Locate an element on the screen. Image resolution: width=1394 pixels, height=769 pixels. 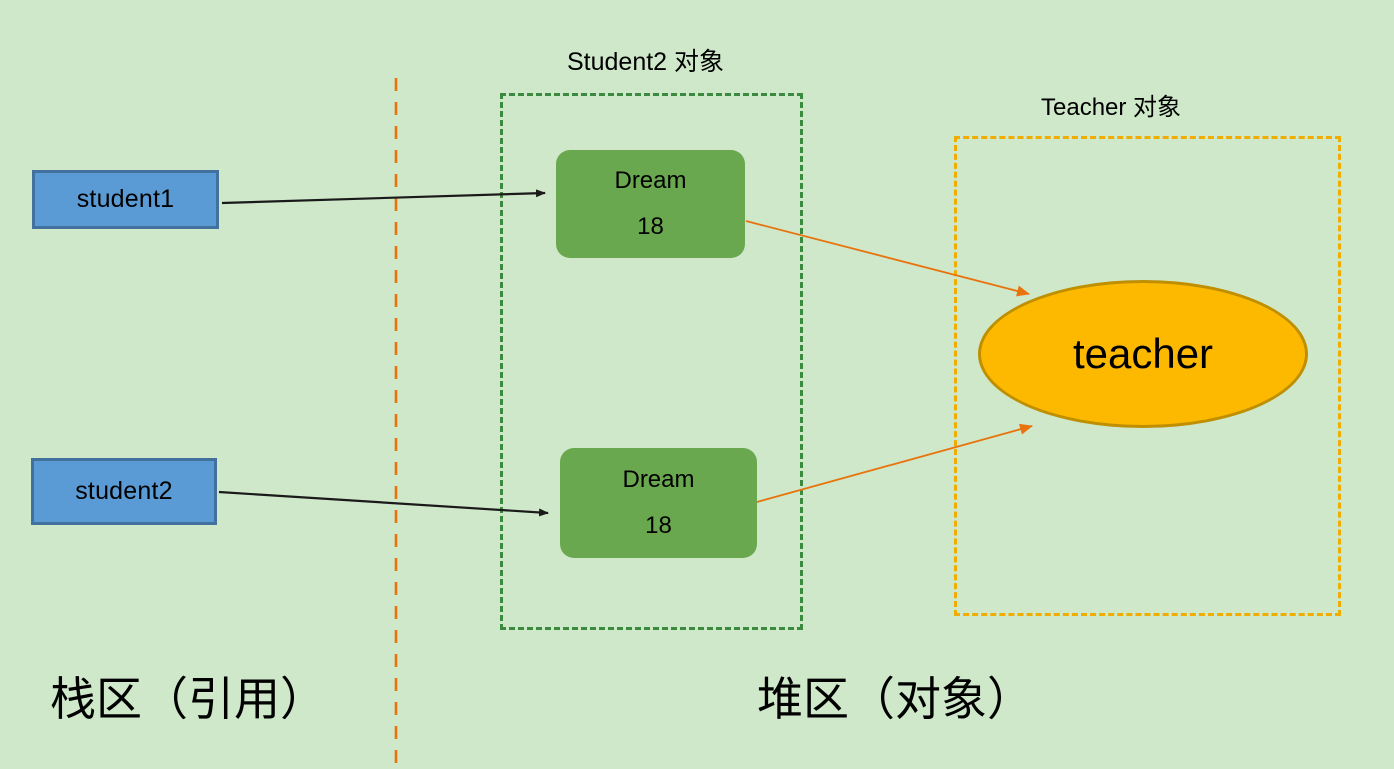
connector-student1-to-dream1 is located at coordinates (383, 197).